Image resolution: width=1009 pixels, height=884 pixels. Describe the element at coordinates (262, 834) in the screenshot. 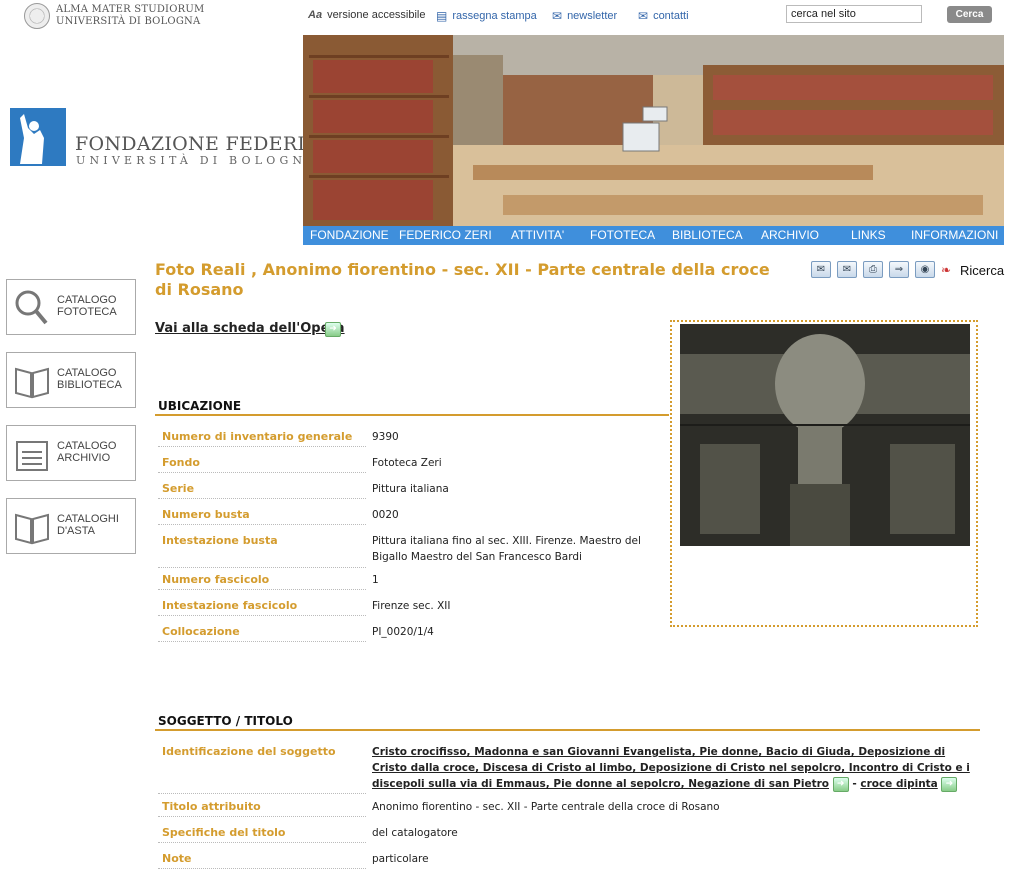

I see `field-label: Specifiche del titolo` at that location.